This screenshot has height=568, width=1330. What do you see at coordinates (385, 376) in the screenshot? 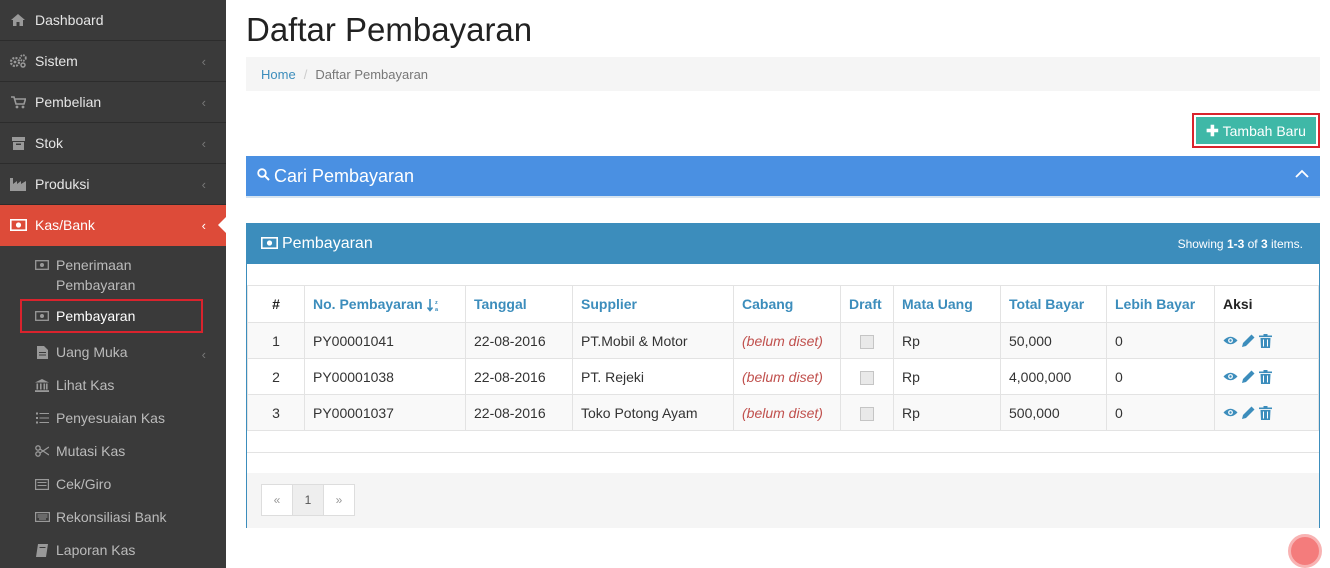
I see `cell-no-pembayaran: PY00001038` at bounding box center [385, 376].